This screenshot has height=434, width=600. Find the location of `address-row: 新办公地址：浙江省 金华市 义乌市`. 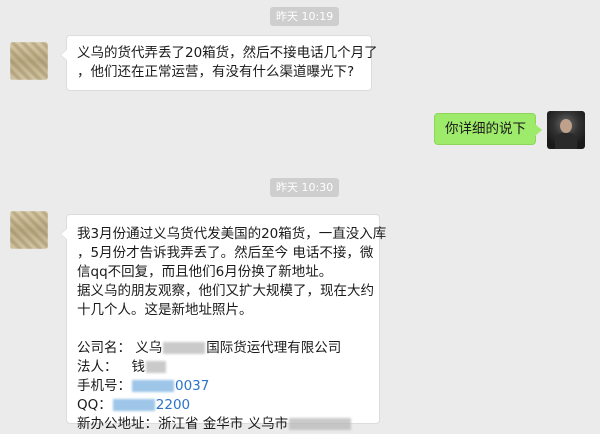

address-row: 新办公地址：浙江省 金华市 义乌市 is located at coordinates (223, 424).